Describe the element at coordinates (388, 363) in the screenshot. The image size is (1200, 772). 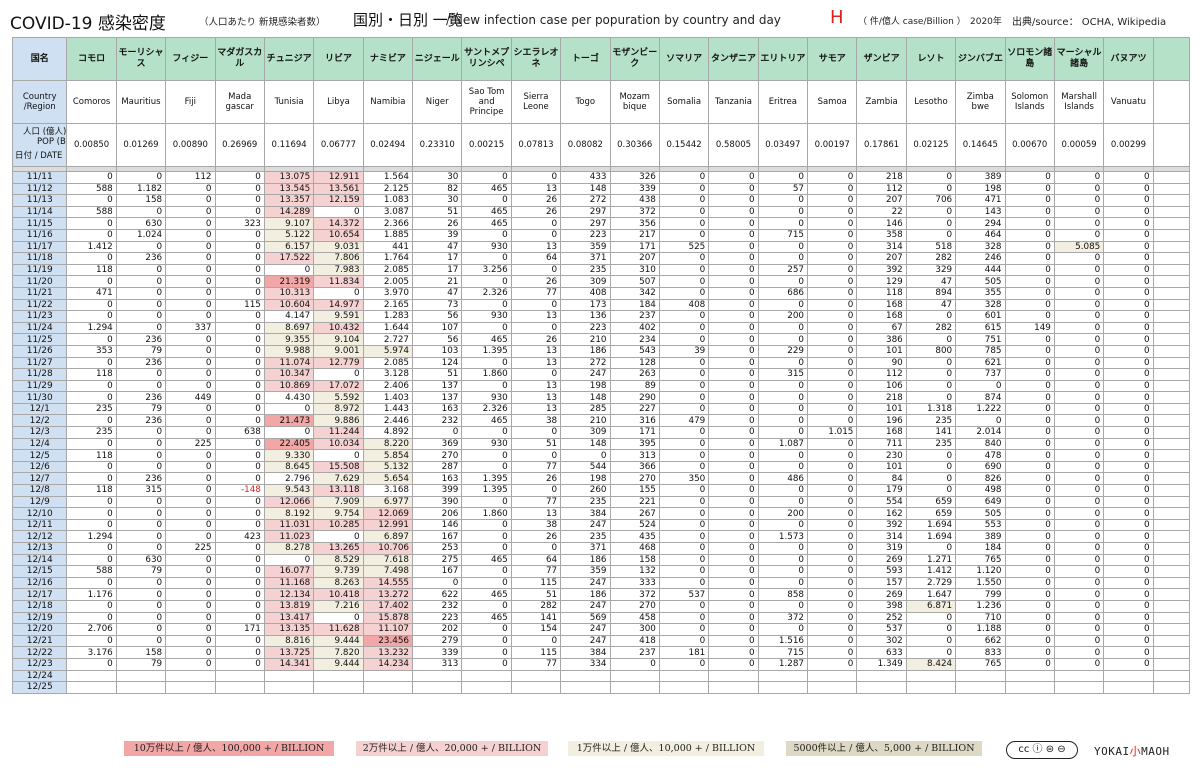
I see `value-cell: 2.085` at that location.